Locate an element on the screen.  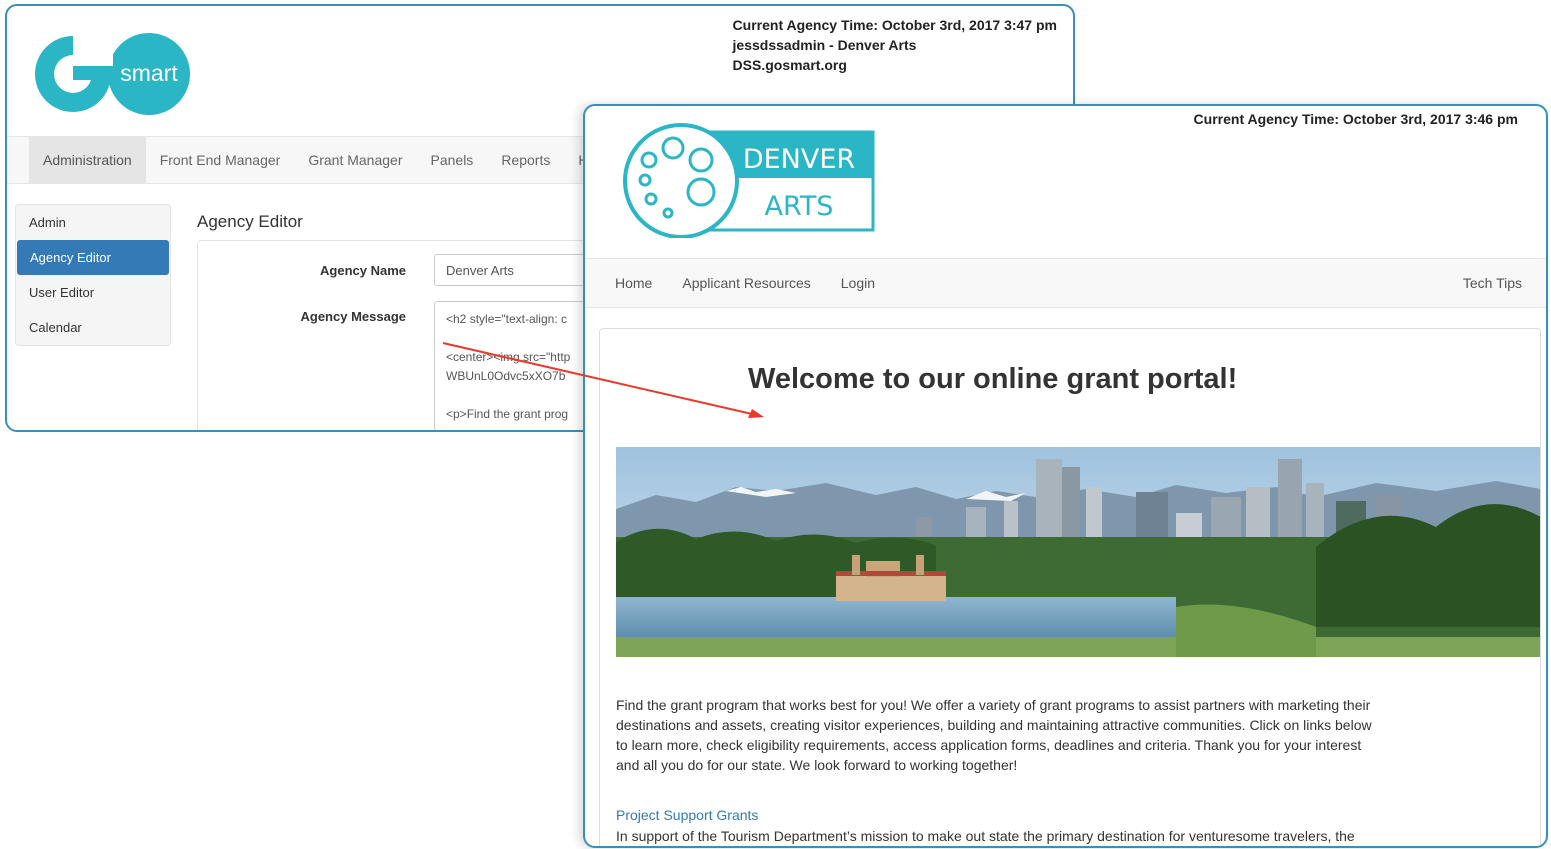
gosmart-logo: smart is located at coordinates (114, 71).